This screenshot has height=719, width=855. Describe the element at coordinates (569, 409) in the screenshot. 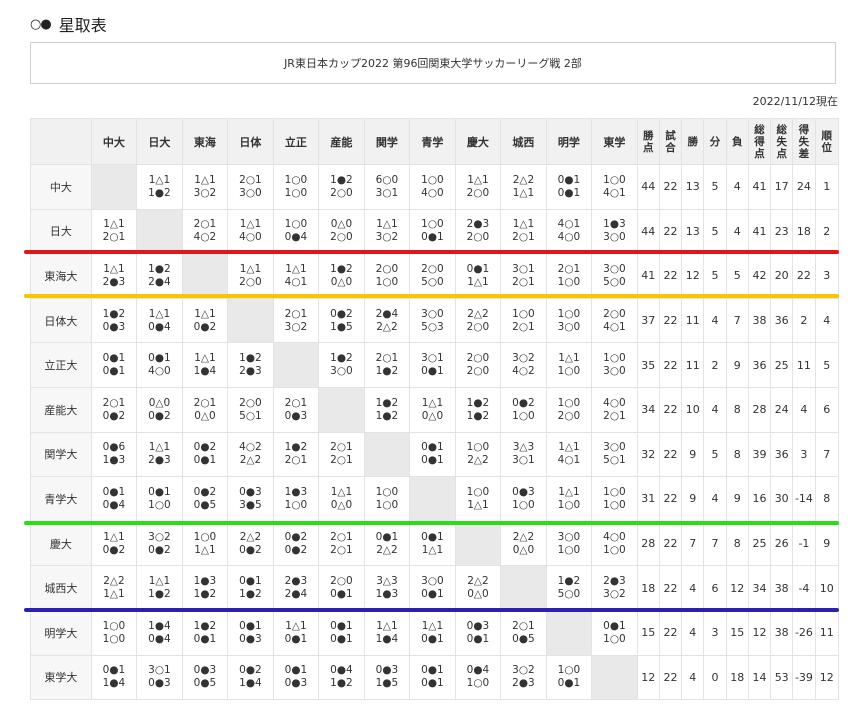

I see `match-result-cell: 1○0 2○0` at that location.